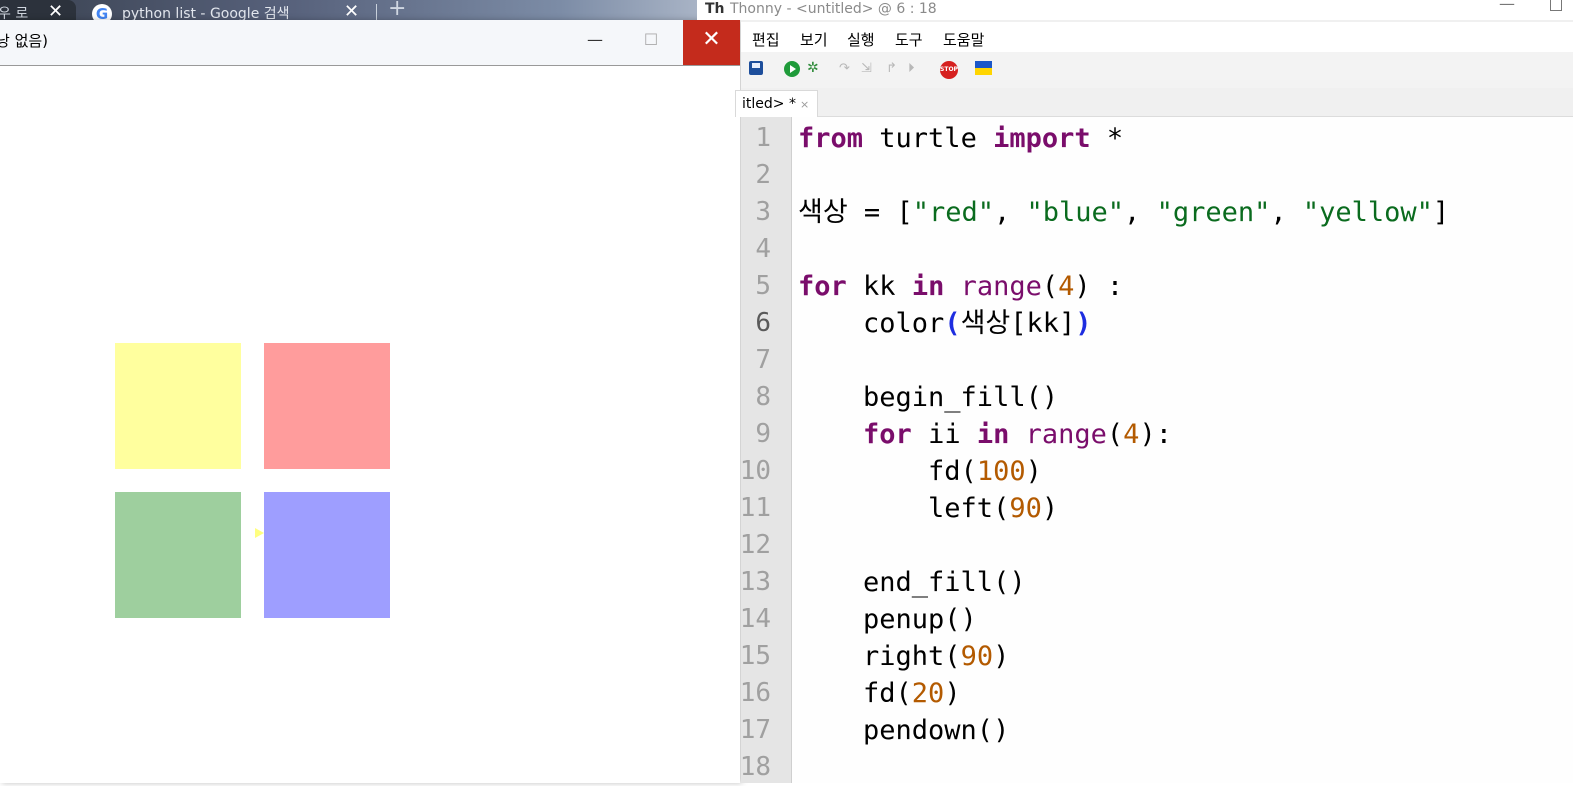 The height and width of the screenshot is (786, 1573). What do you see at coordinates (1154, 102) in the screenshot?
I see `editor-tab-bar: itled> * ×` at bounding box center [1154, 102].